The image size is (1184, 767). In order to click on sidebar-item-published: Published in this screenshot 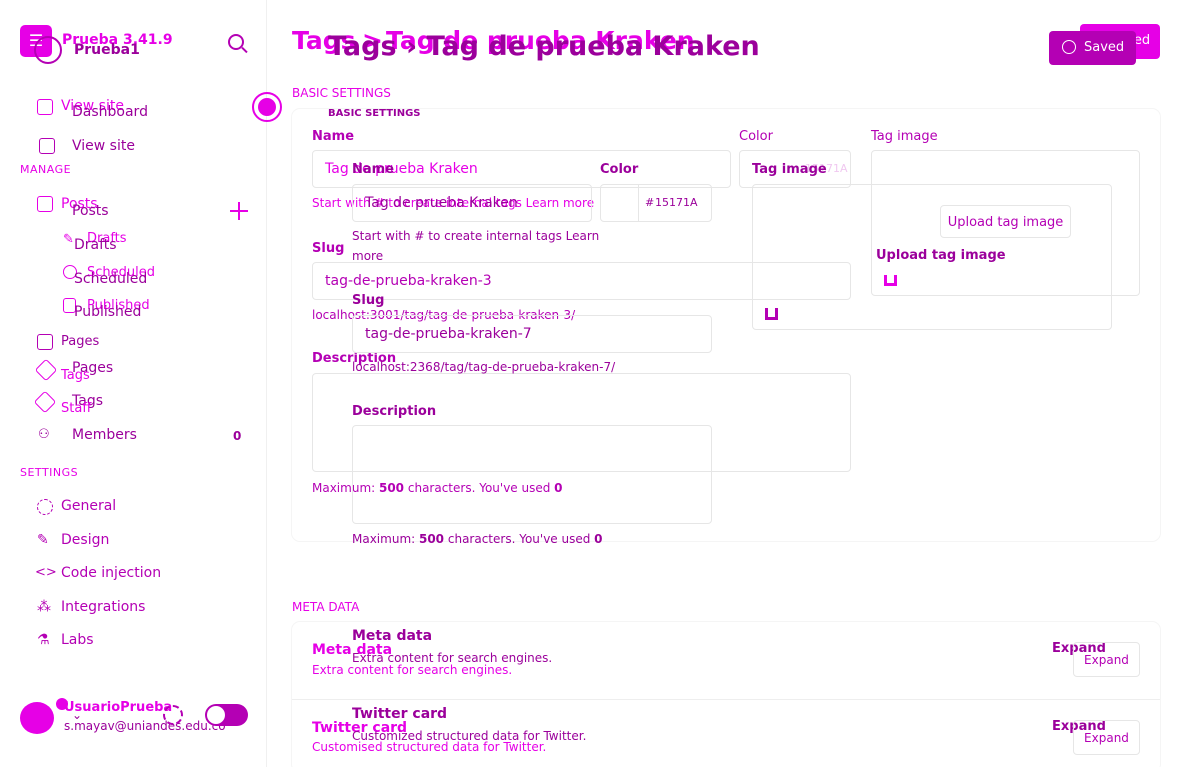, I will do `click(107, 312)`.